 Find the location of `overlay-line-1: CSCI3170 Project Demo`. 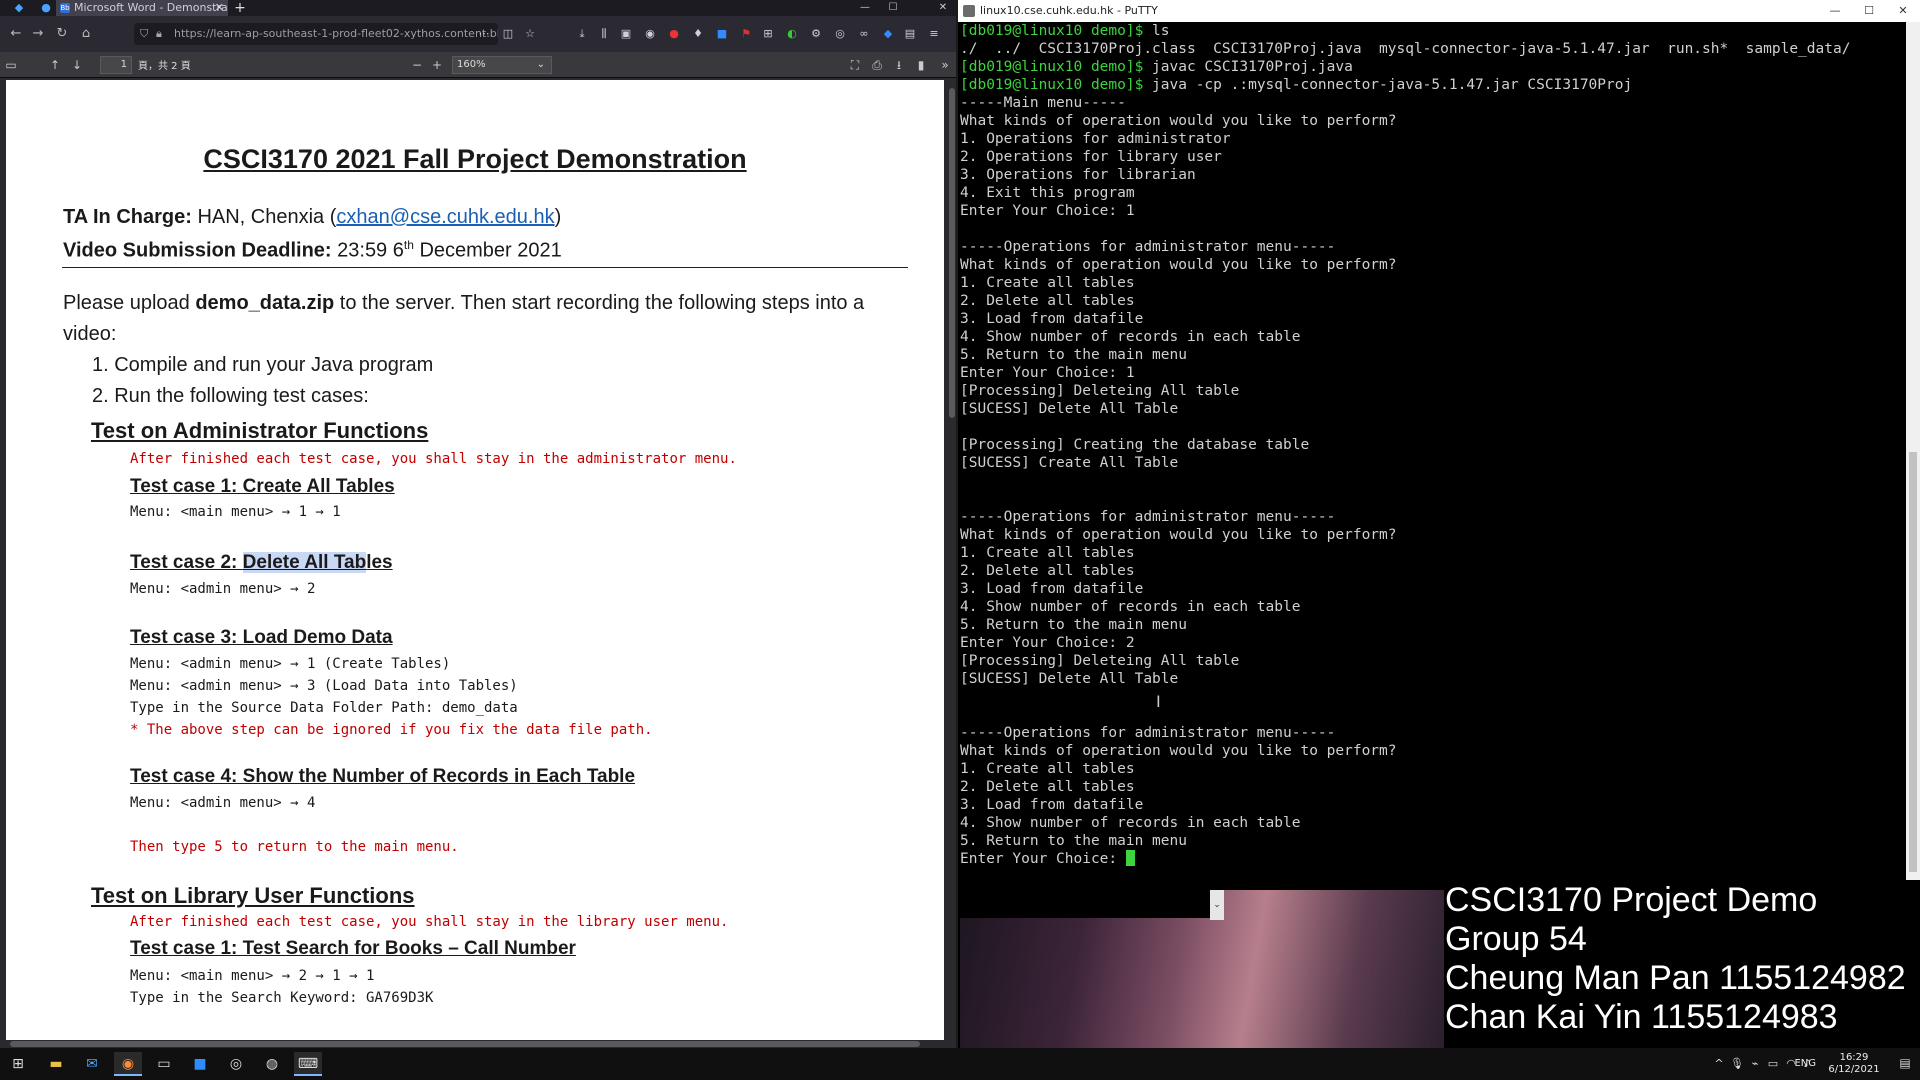

overlay-line-1: CSCI3170 Project Demo is located at coordinates (1631, 900).